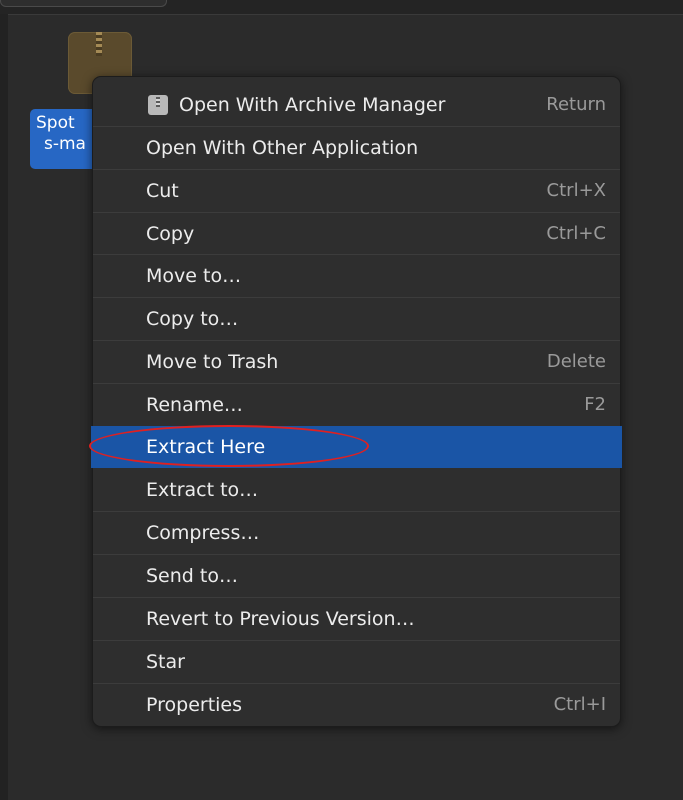 The width and height of the screenshot is (683, 800). I want to click on menu-item-star: Star, so click(356, 662).